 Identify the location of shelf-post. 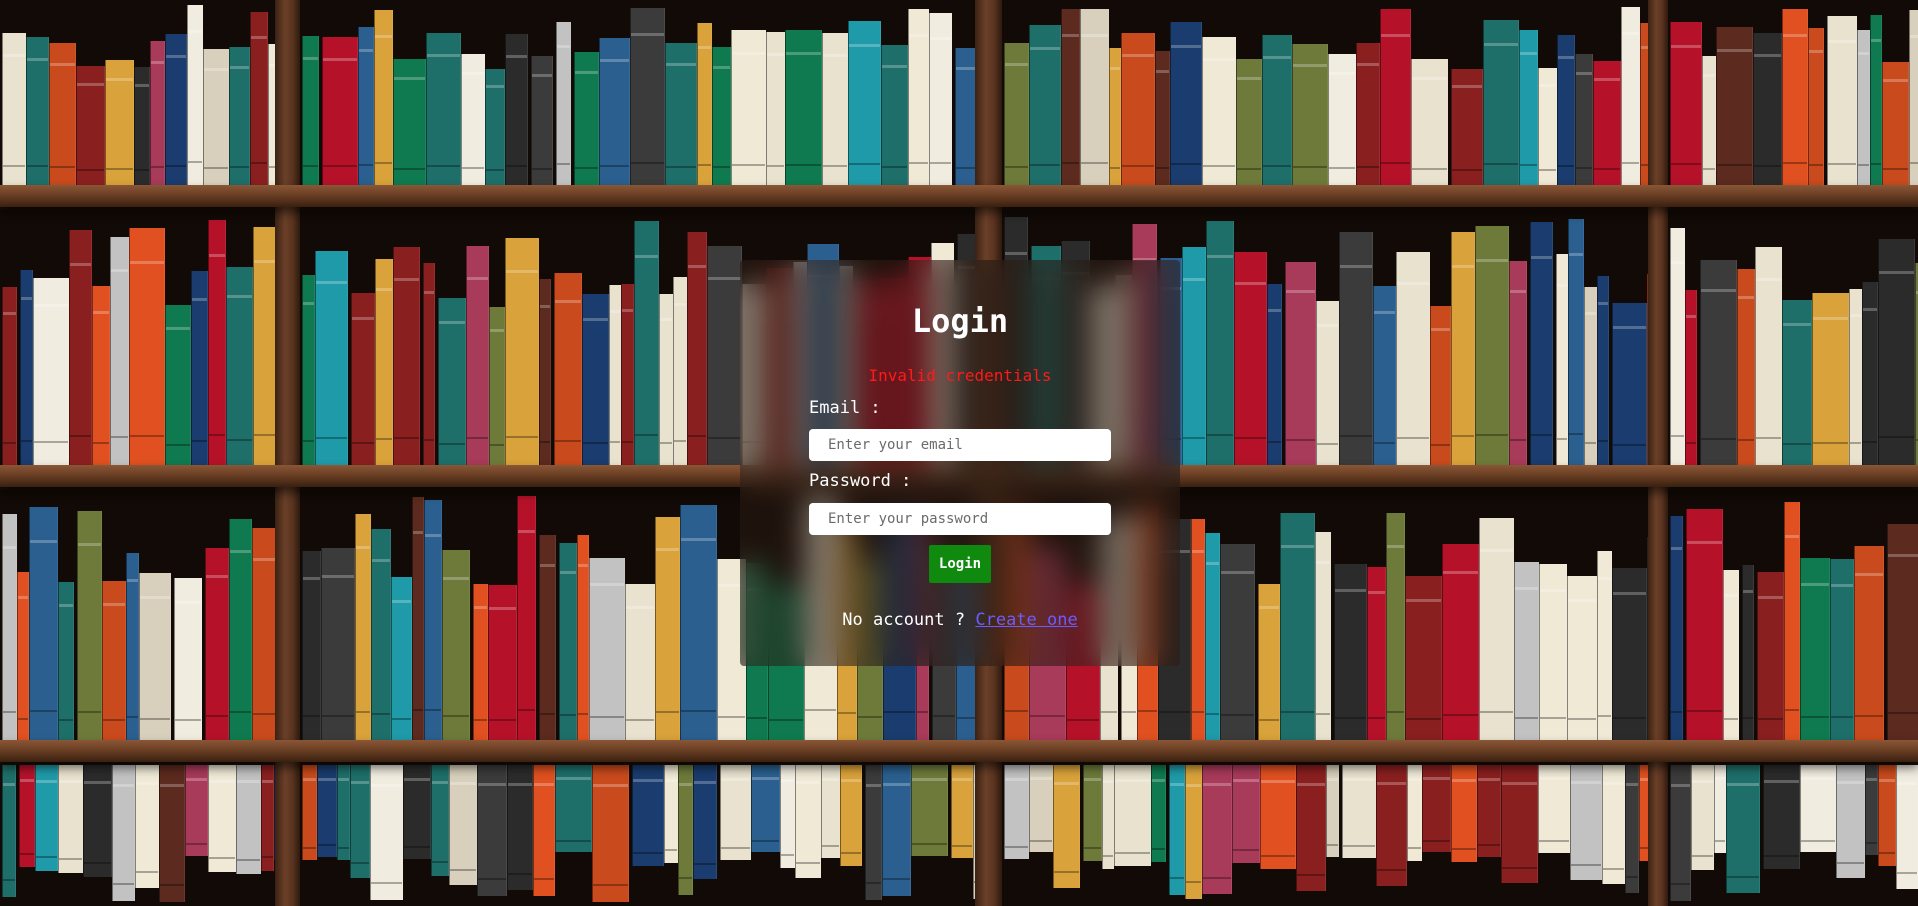
(1658, 453).